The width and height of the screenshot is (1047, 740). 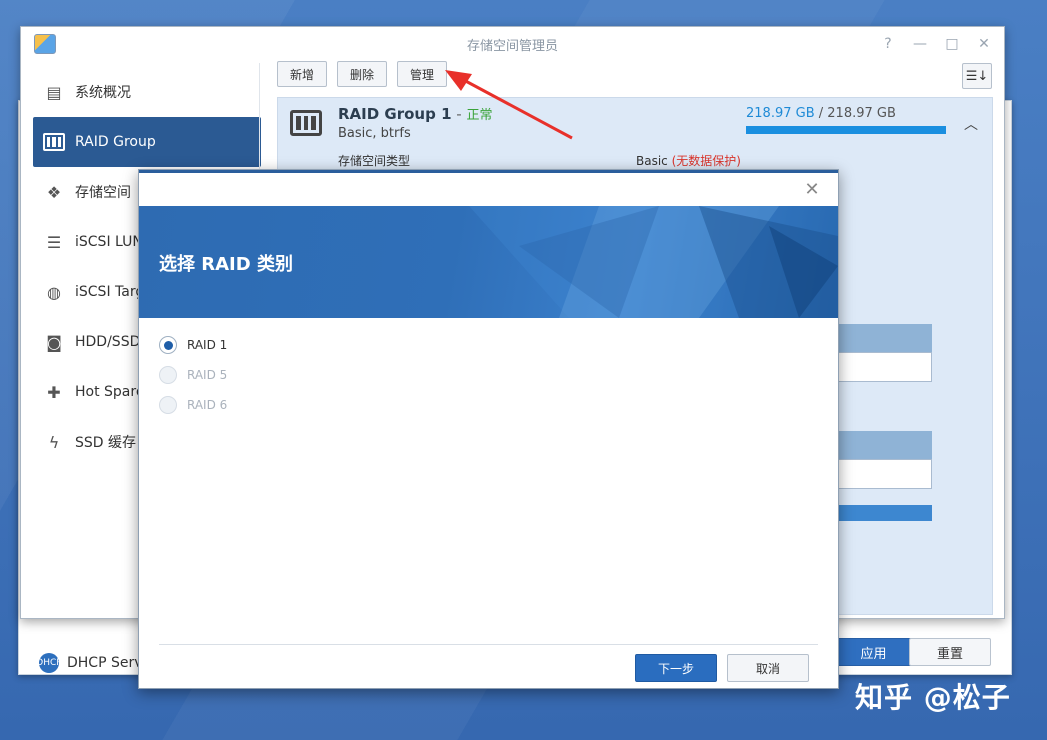 What do you see at coordinates (706, 161) in the screenshot?
I see `no-protection-warning: (无数据保护)` at bounding box center [706, 161].